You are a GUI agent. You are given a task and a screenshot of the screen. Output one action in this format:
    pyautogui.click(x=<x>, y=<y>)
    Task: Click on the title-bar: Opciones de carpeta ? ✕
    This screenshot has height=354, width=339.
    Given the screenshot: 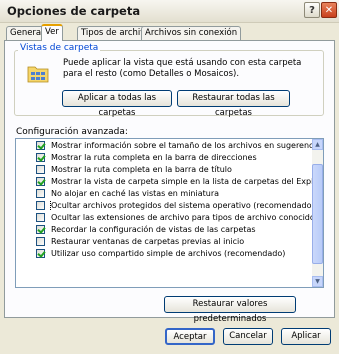 What is the action you would take?
    pyautogui.click(x=169, y=11)
    